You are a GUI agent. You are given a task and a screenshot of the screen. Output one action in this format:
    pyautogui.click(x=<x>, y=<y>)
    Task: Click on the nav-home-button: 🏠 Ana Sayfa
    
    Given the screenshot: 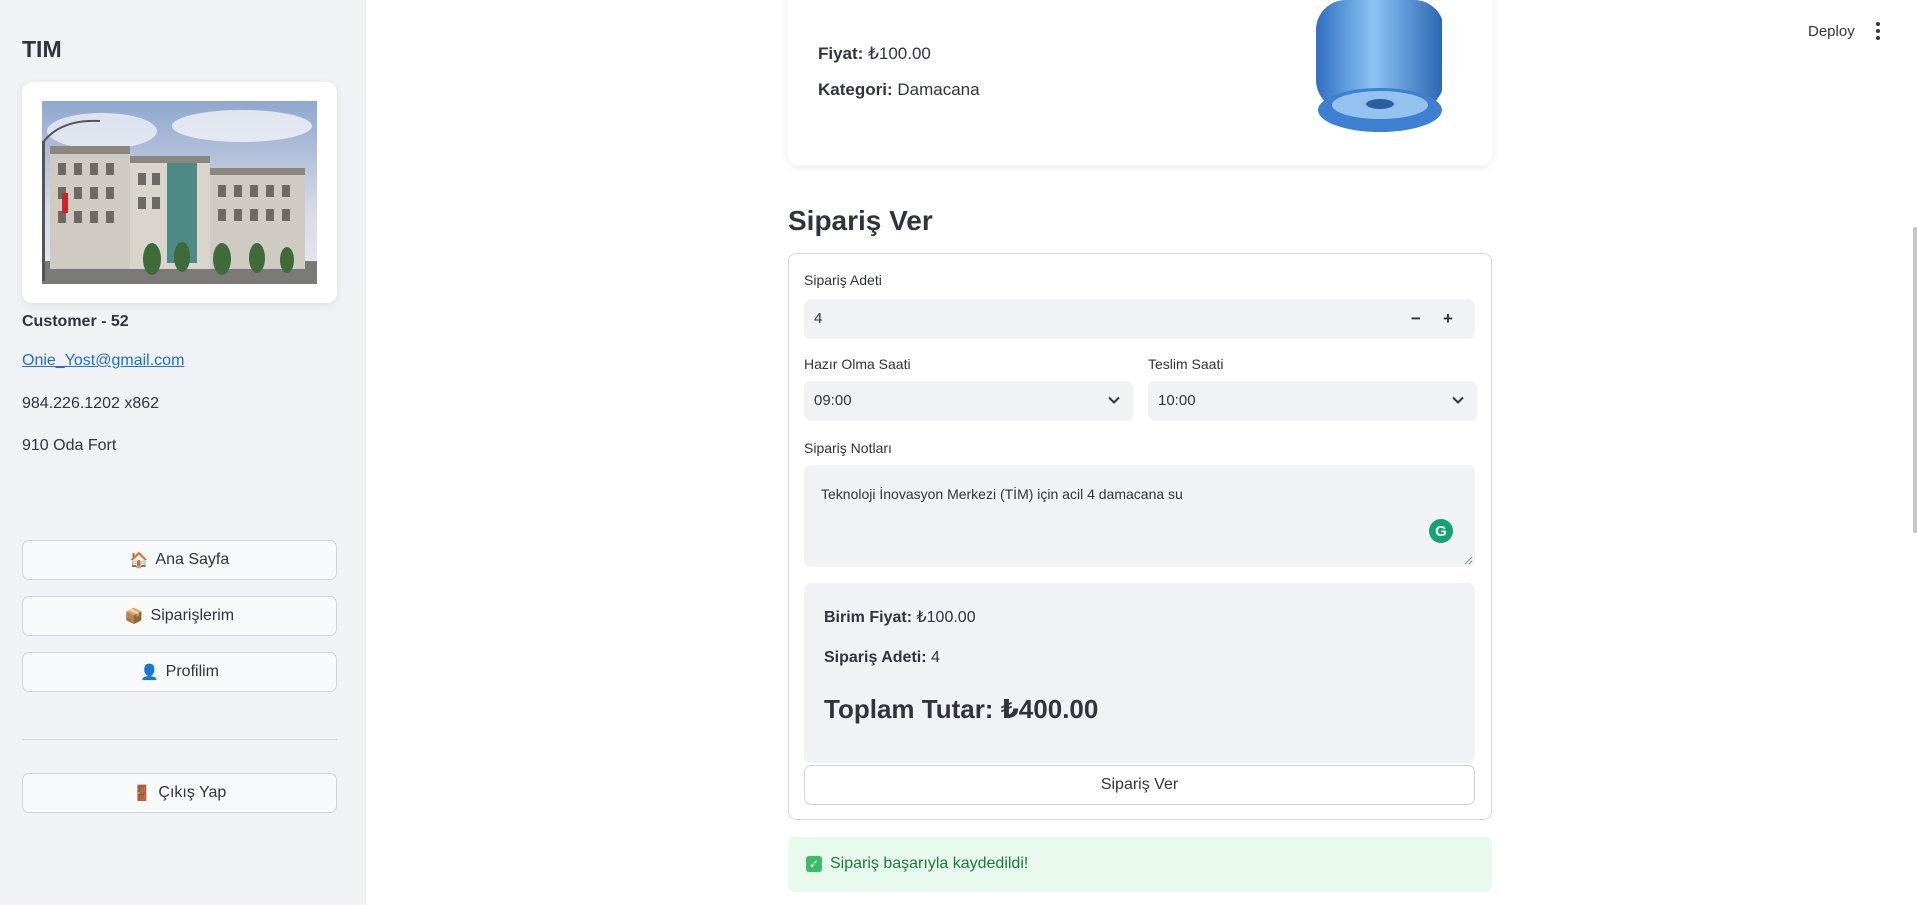 What is the action you would take?
    pyautogui.click(x=179, y=560)
    